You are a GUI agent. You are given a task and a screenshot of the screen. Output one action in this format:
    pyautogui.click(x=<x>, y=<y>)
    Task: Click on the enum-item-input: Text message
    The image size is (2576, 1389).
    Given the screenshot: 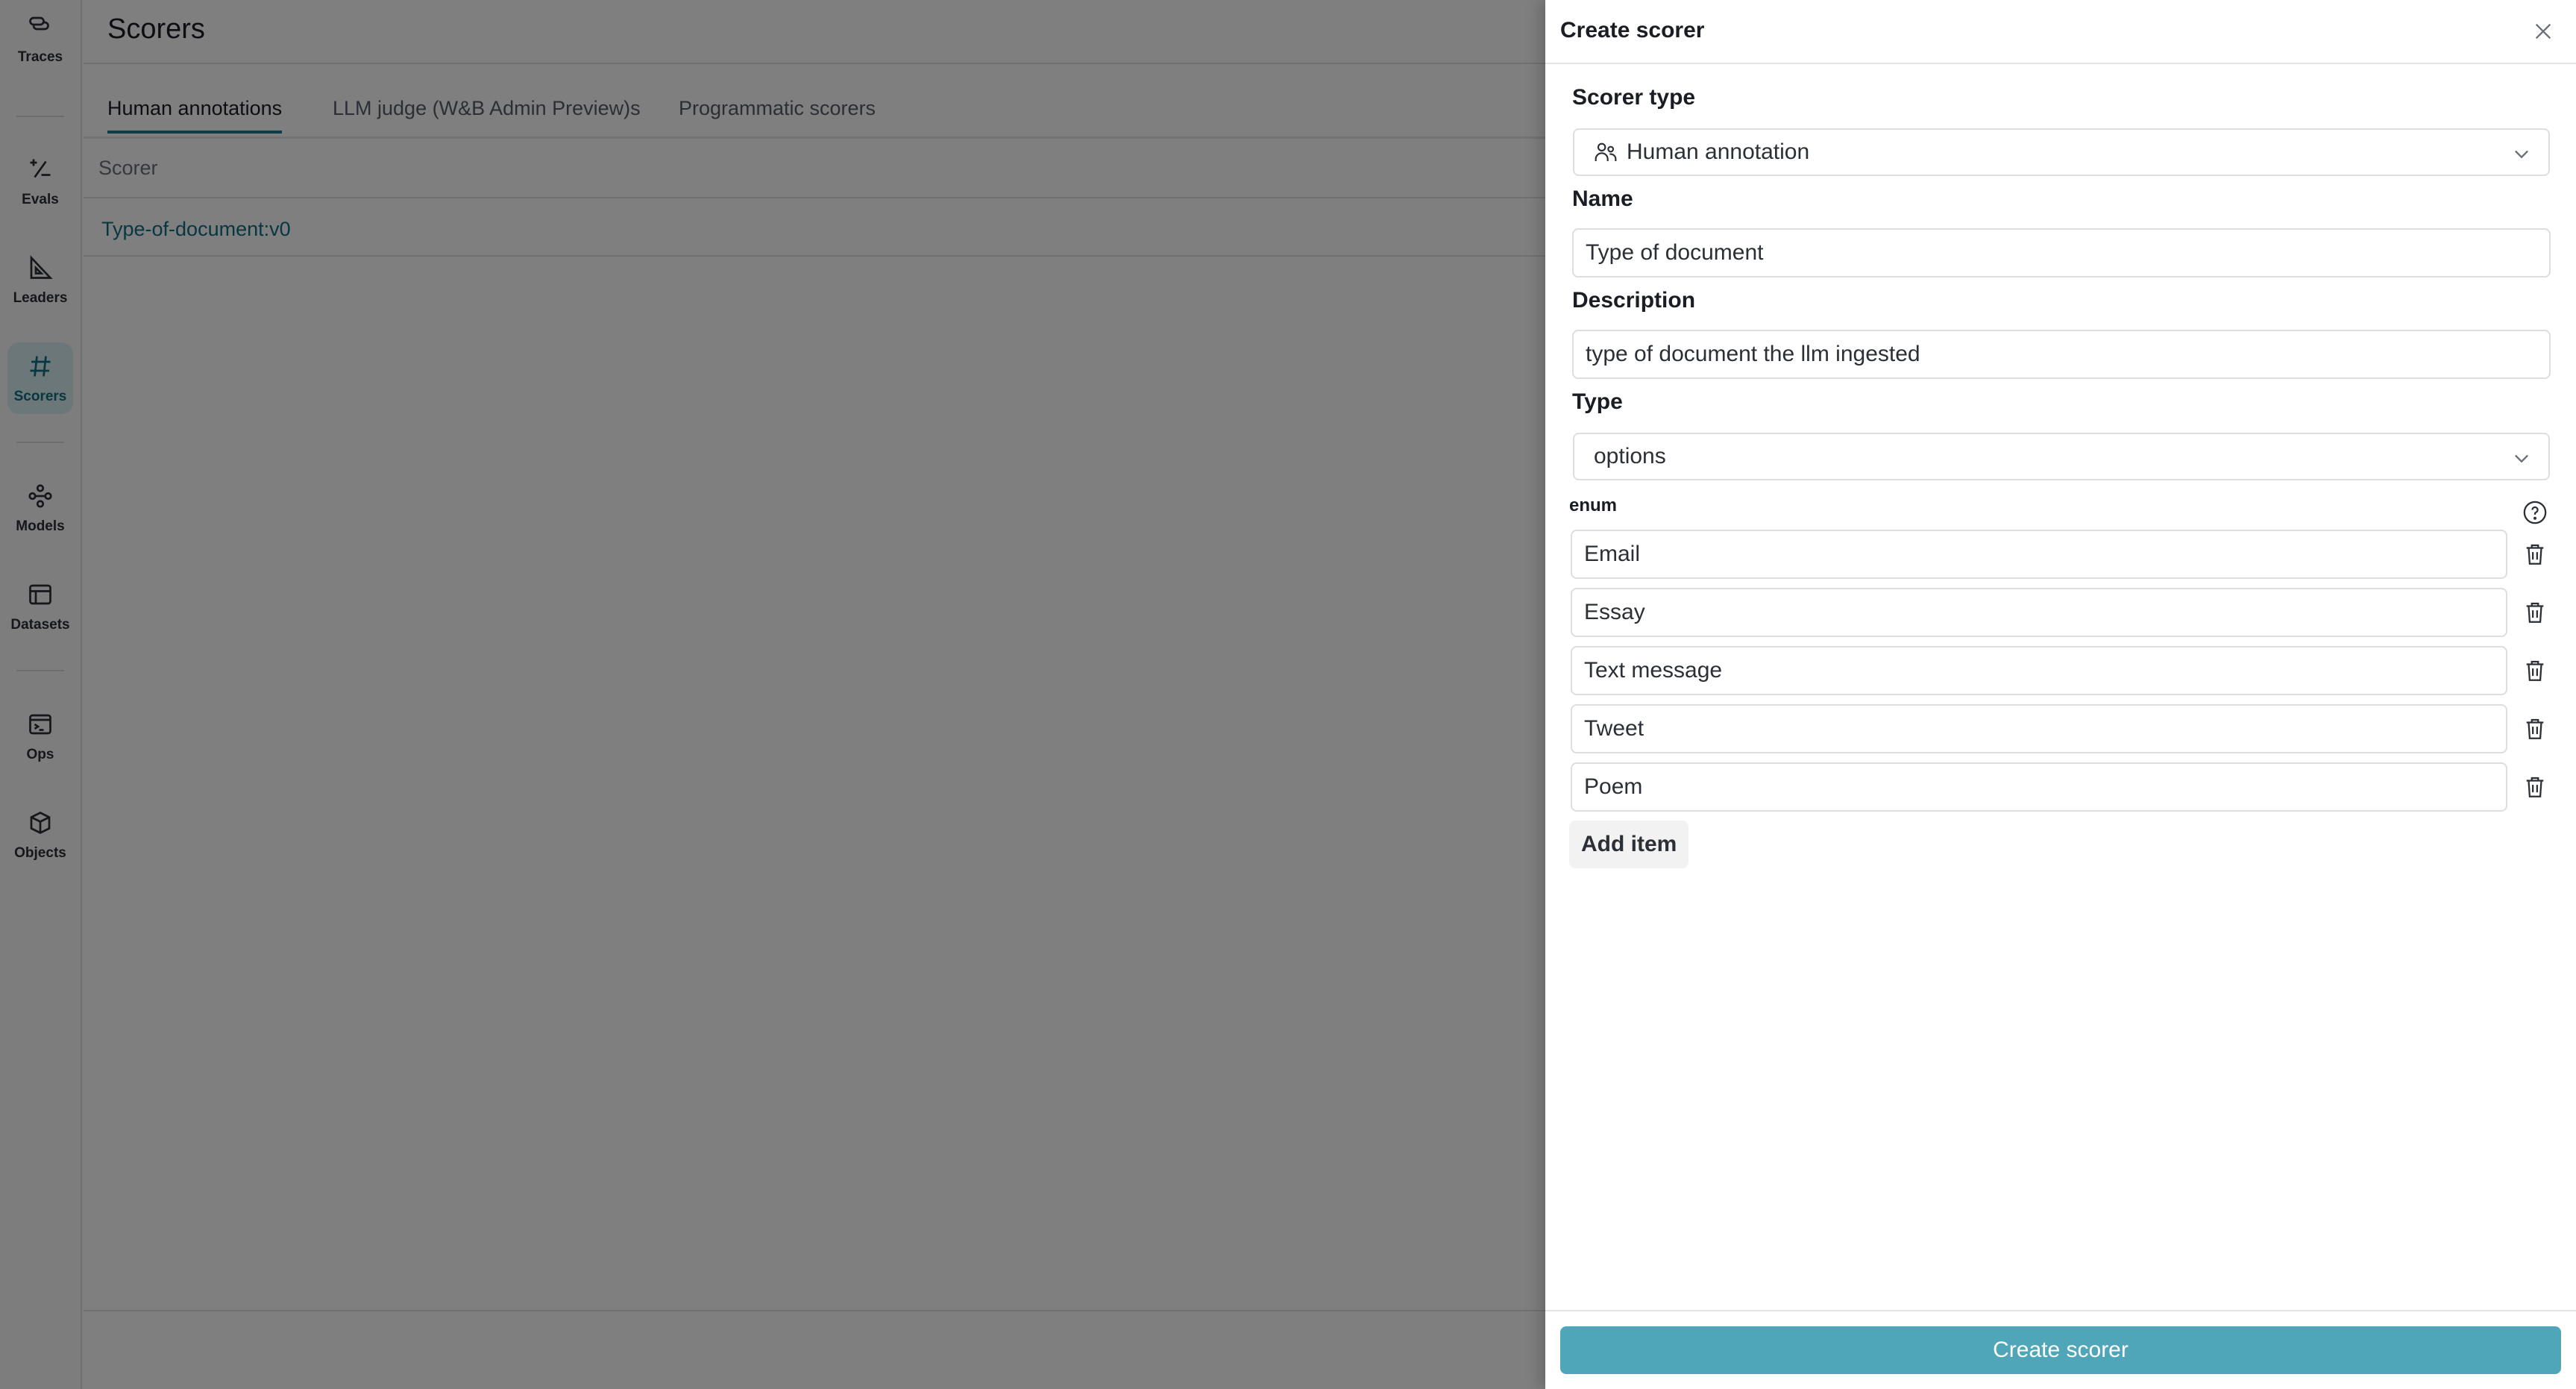 What is the action you would take?
    pyautogui.click(x=2039, y=671)
    